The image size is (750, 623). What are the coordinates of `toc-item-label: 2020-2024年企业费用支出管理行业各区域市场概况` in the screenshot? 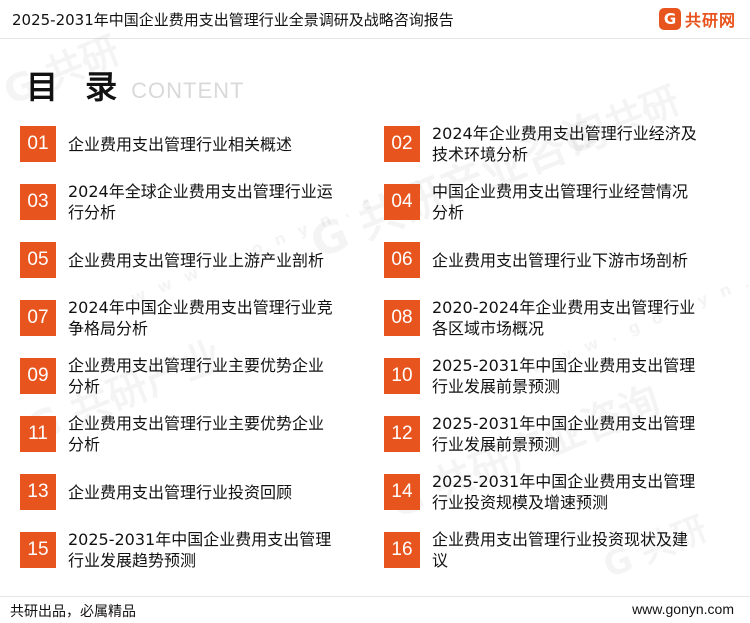 It's located at (564, 318).